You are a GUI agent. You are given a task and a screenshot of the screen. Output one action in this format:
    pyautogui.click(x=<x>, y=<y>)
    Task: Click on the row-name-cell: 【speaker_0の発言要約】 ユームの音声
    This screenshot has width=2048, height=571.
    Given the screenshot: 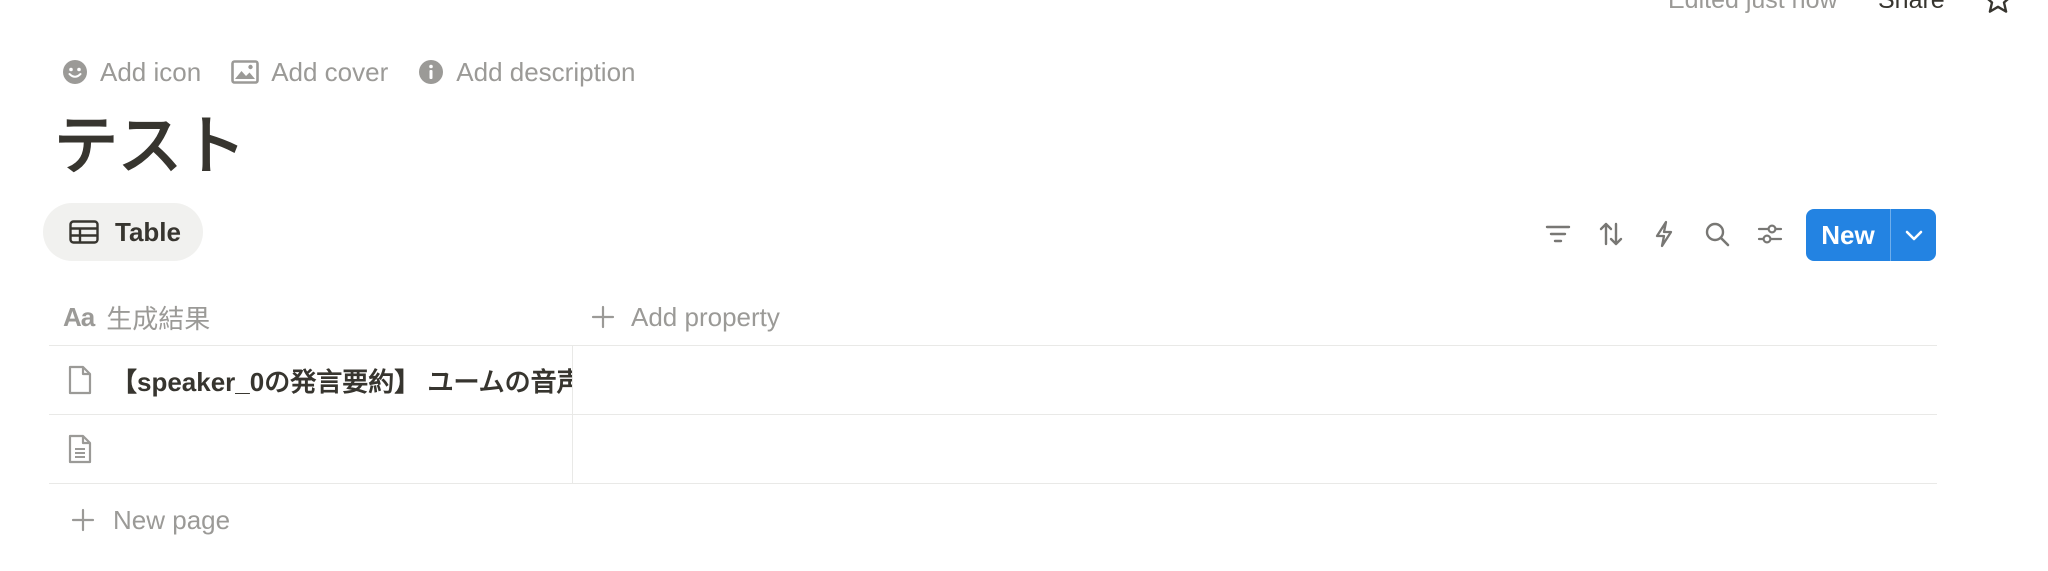 What is the action you would take?
    pyautogui.click(x=311, y=380)
    